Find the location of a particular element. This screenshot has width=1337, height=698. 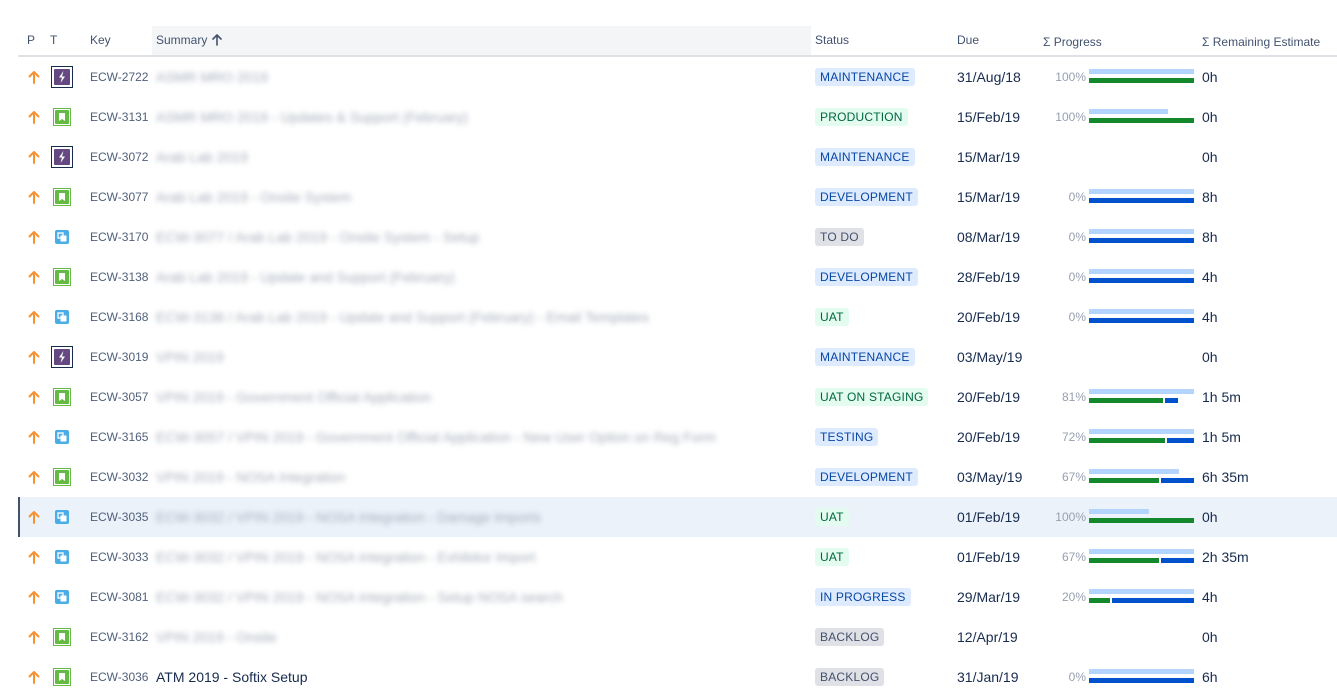

status-lozenge: DEVELOPMENT is located at coordinates (866, 197).